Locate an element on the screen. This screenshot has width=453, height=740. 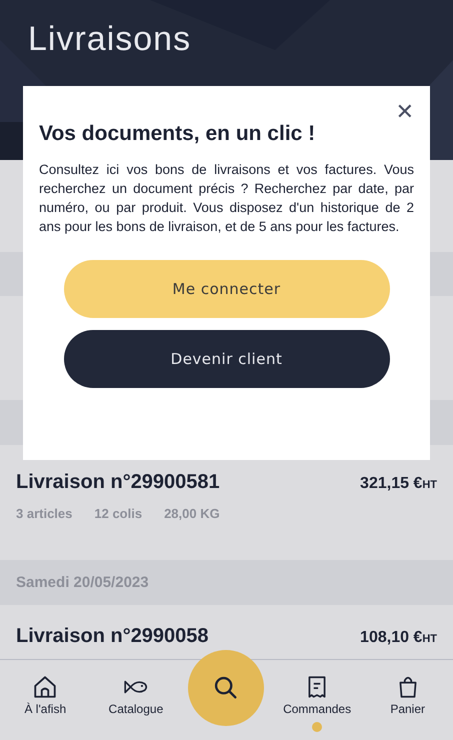
delivery-title: Livraison n°2990058 is located at coordinates (112, 636).